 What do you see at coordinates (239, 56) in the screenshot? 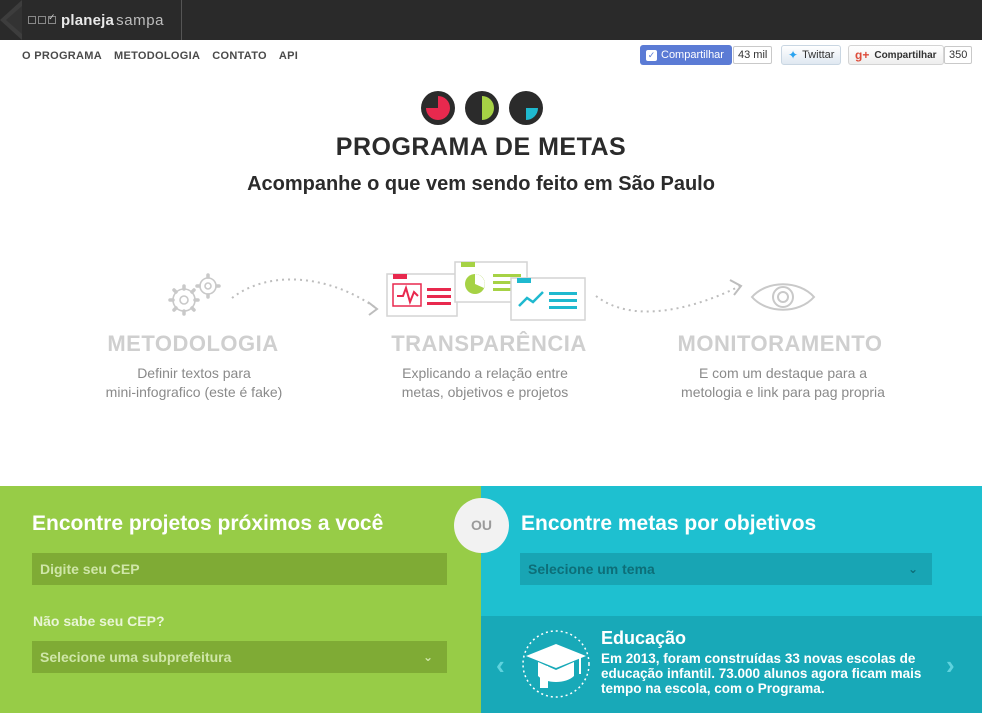
I see `nav-contato: CONTATO` at bounding box center [239, 56].